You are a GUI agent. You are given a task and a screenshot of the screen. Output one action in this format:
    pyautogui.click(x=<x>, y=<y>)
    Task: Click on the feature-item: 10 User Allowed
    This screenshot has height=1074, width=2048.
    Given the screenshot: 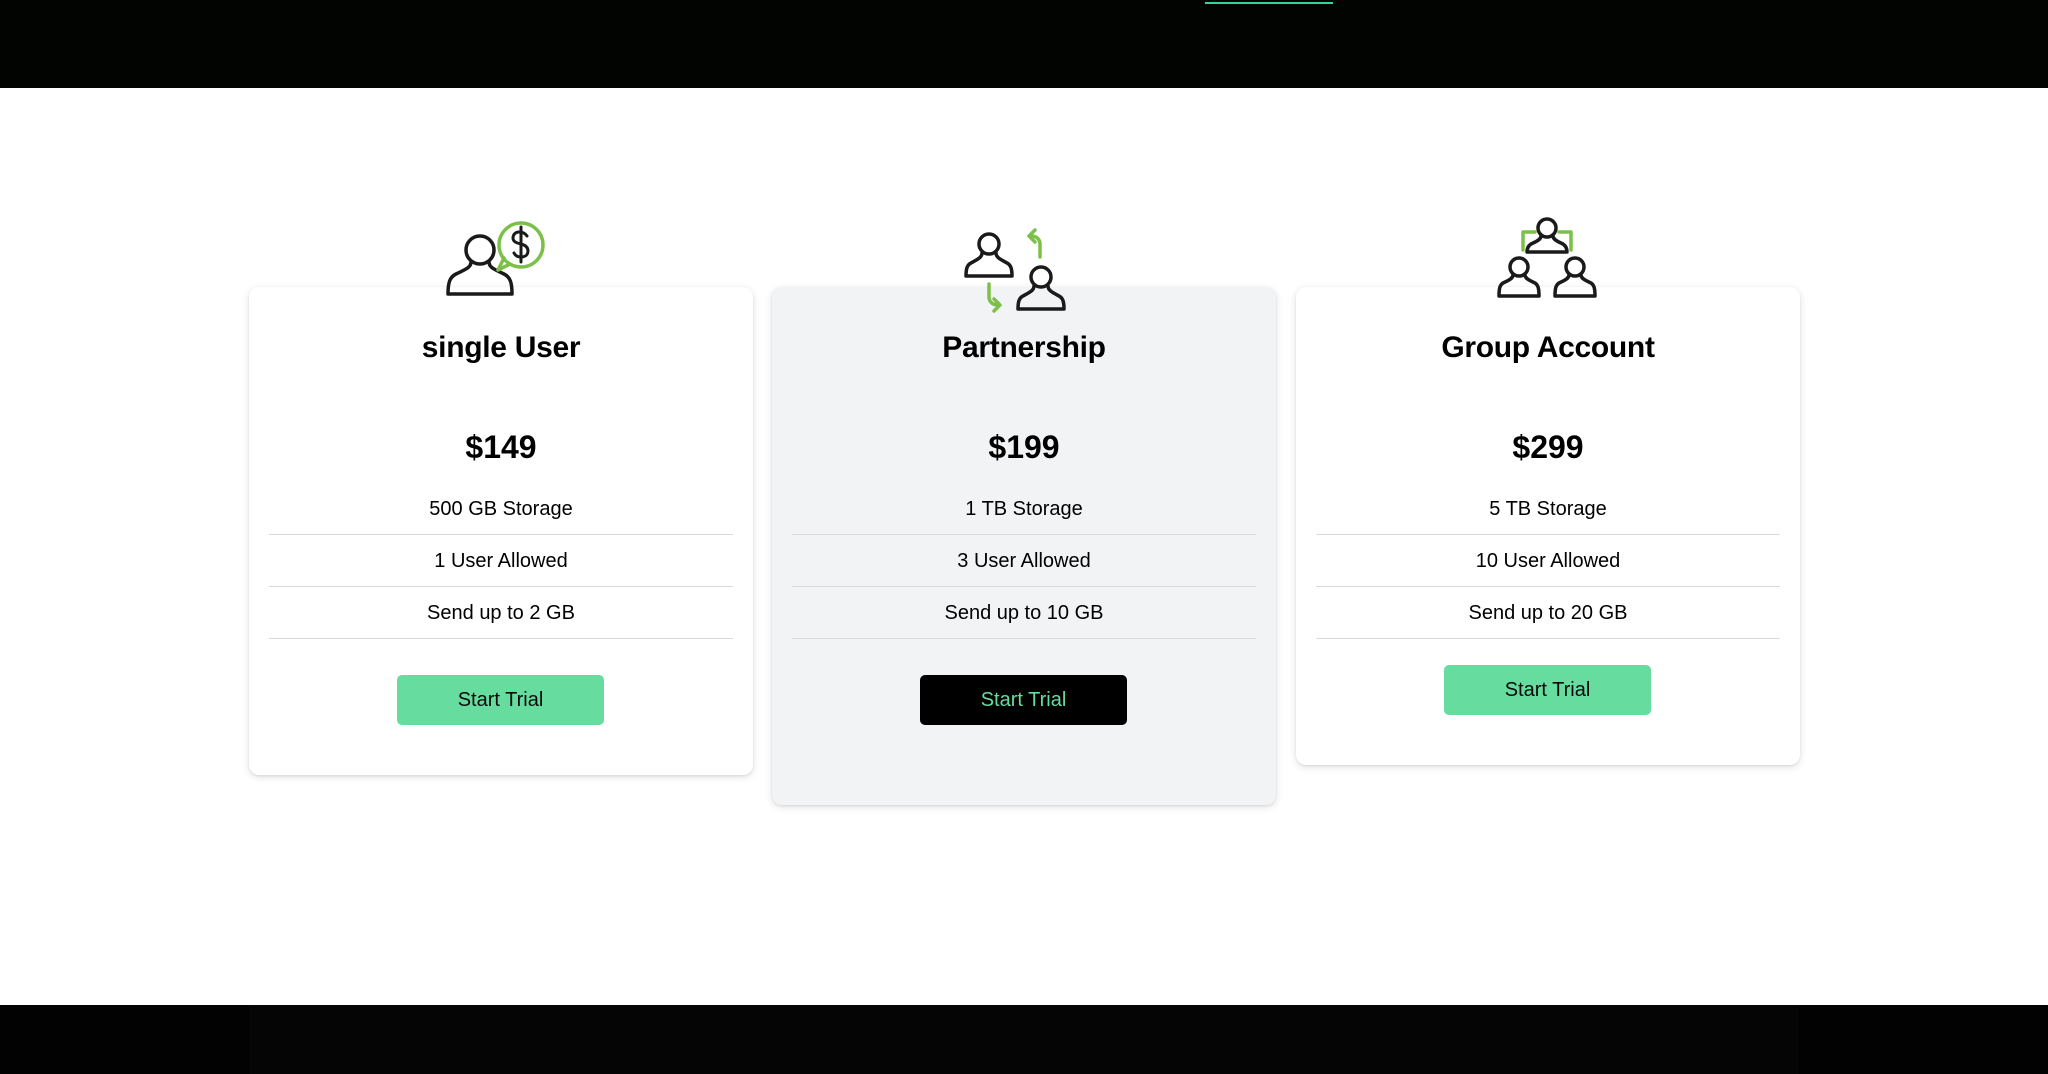 What is the action you would take?
    pyautogui.click(x=1548, y=561)
    